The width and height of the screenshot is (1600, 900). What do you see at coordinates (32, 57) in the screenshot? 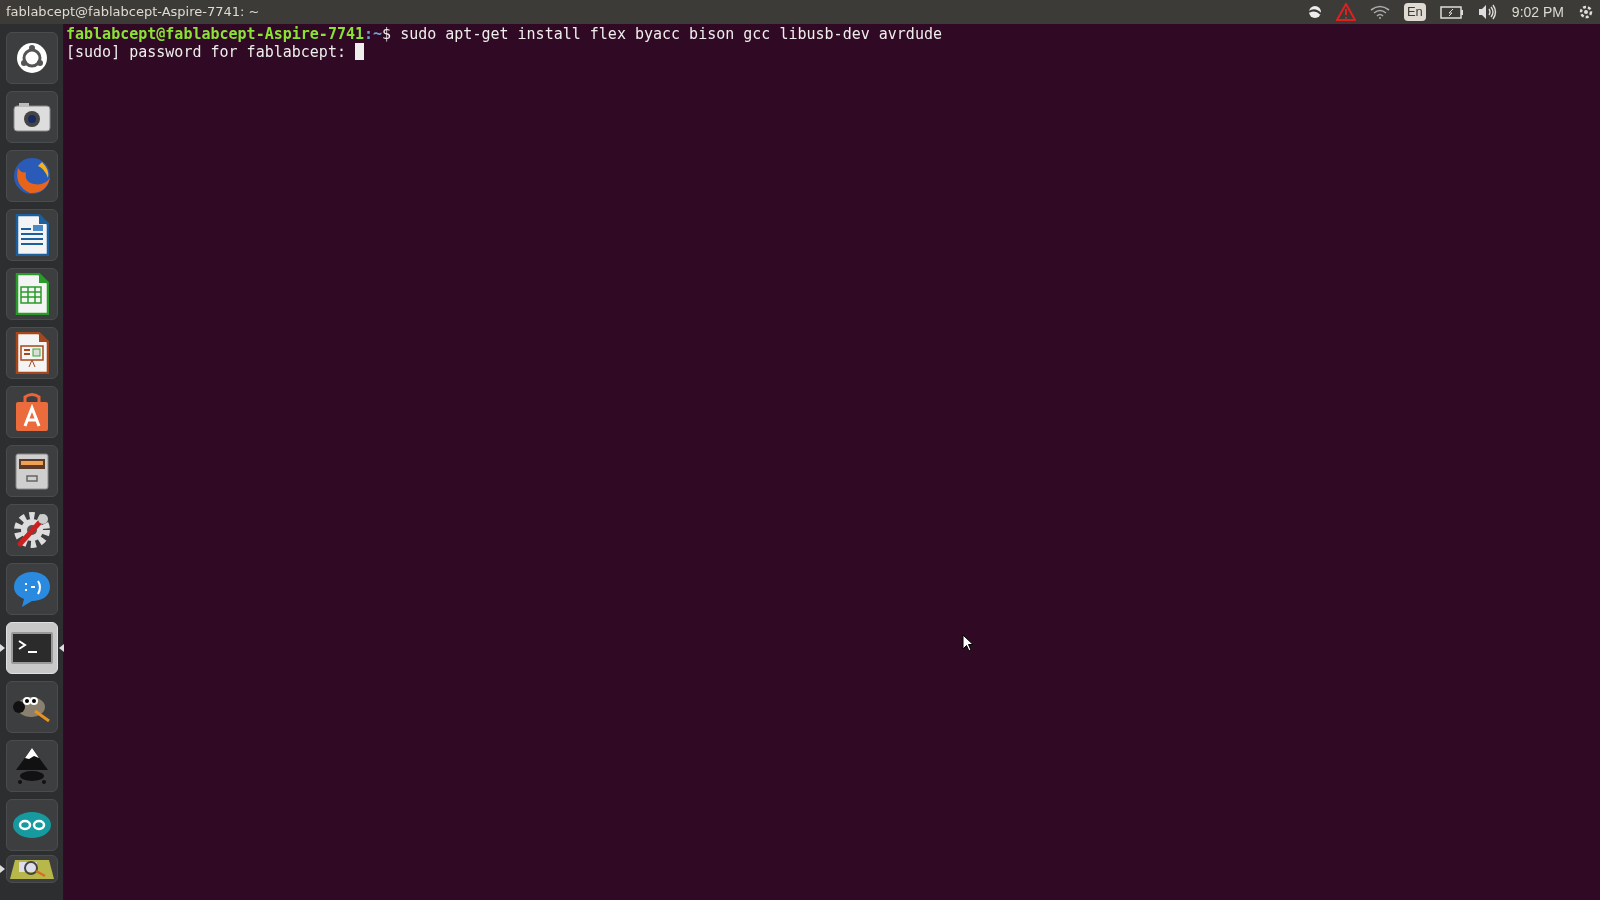
I see `ubuntu-logo-icon` at bounding box center [32, 57].